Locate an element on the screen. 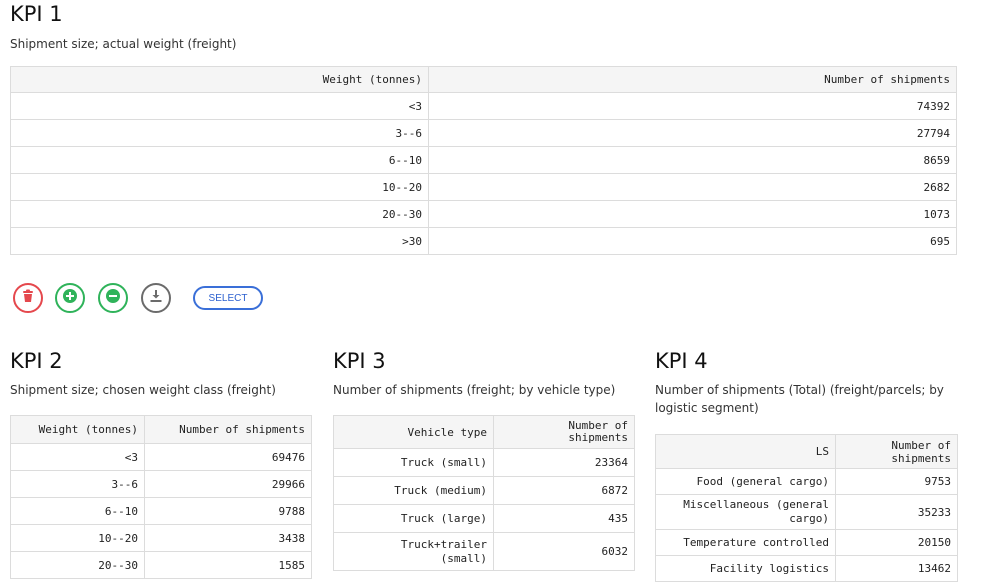 The height and width of the screenshot is (582, 992). table-row: 3--6 27794 is located at coordinates (483, 133).